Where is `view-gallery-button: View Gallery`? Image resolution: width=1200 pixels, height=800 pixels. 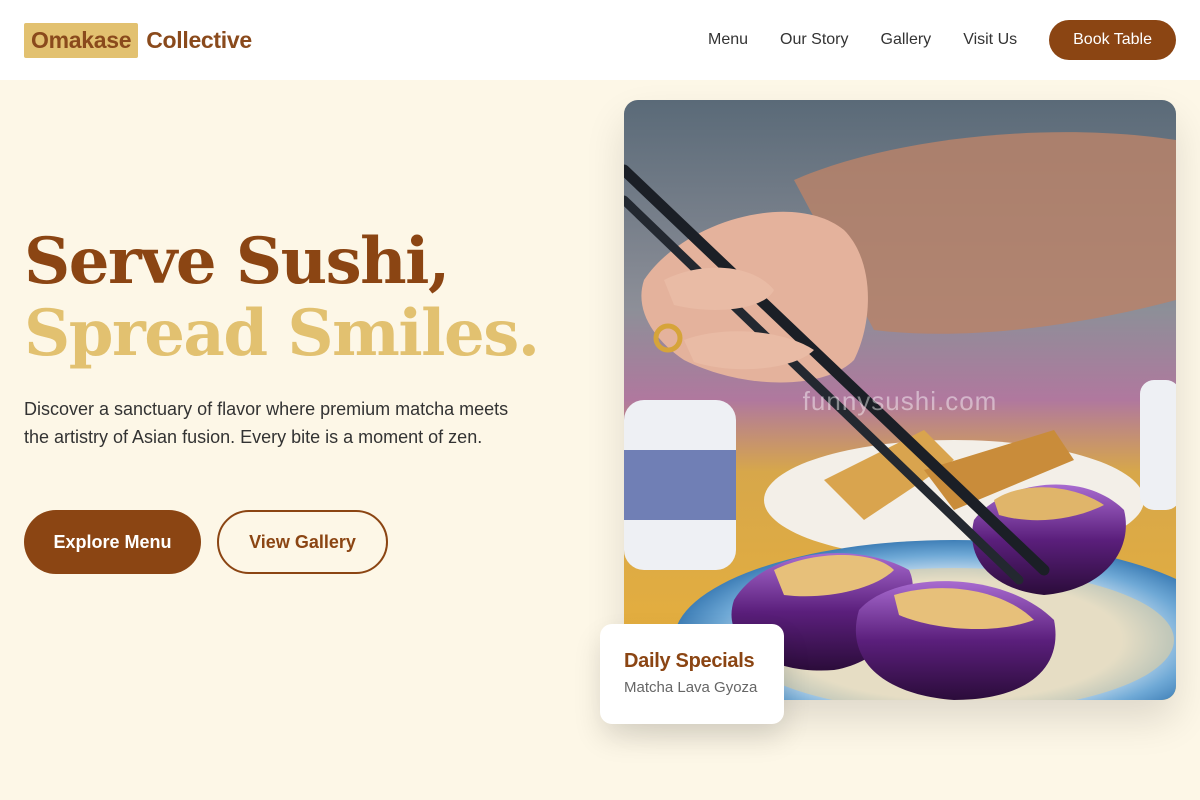
view-gallery-button: View Gallery is located at coordinates (302, 542).